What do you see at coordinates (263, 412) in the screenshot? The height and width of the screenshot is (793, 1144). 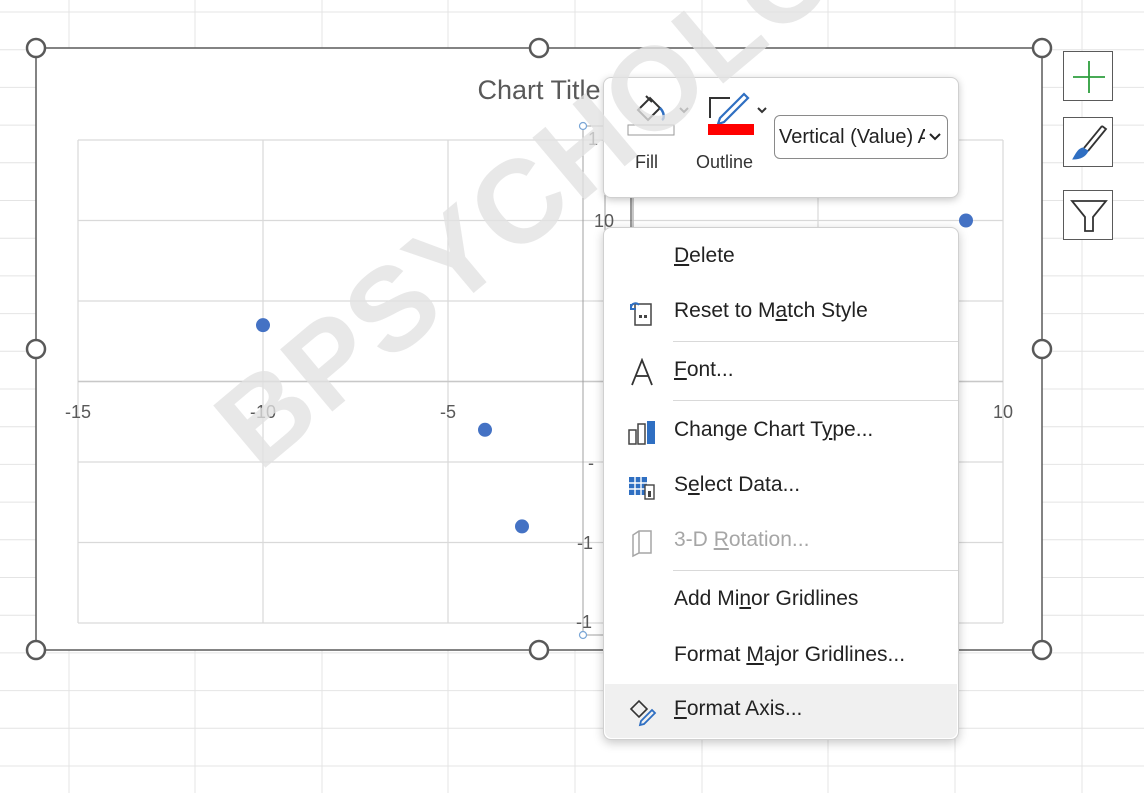 I see `x-tick-label: -10` at bounding box center [263, 412].